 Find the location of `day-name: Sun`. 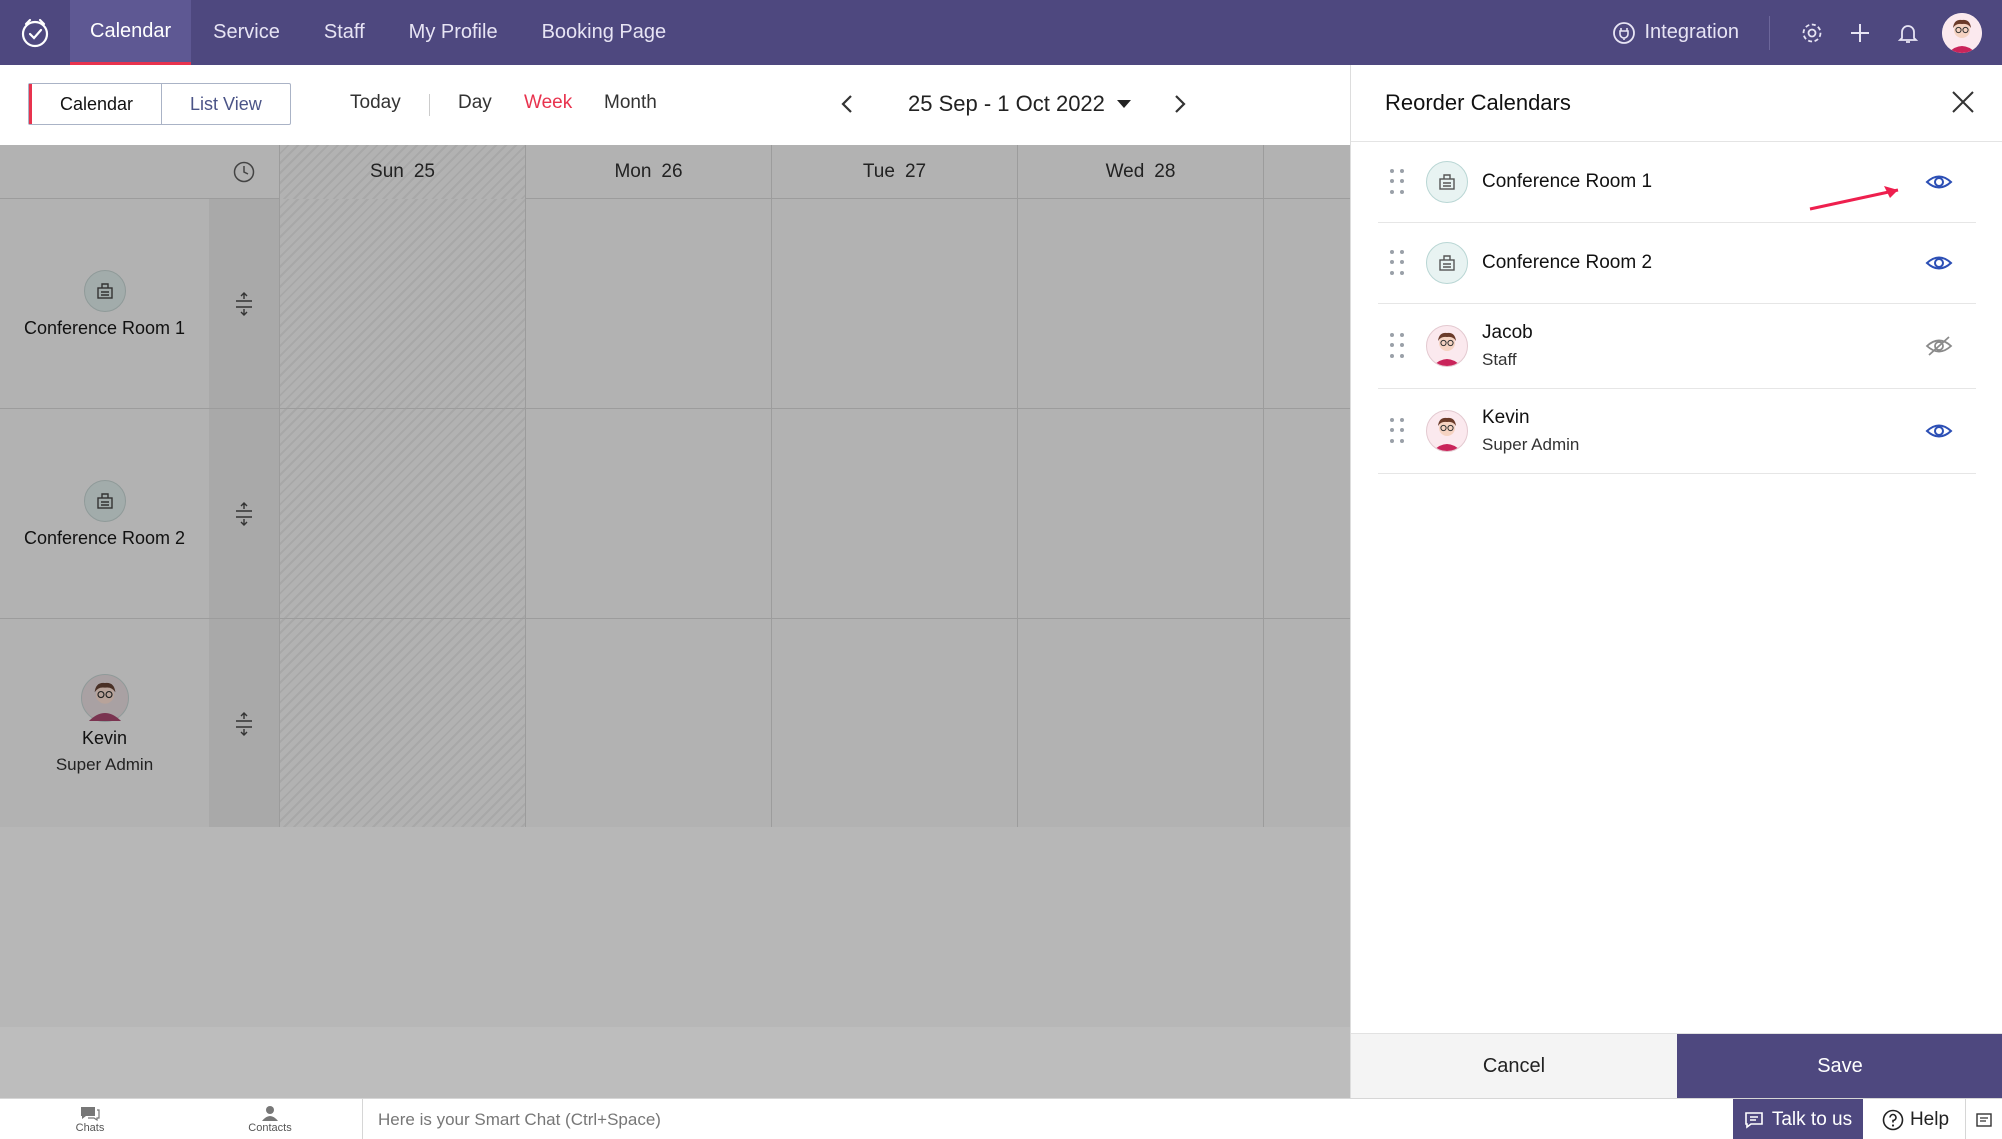

day-name: Sun is located at coordinates (387, 171).